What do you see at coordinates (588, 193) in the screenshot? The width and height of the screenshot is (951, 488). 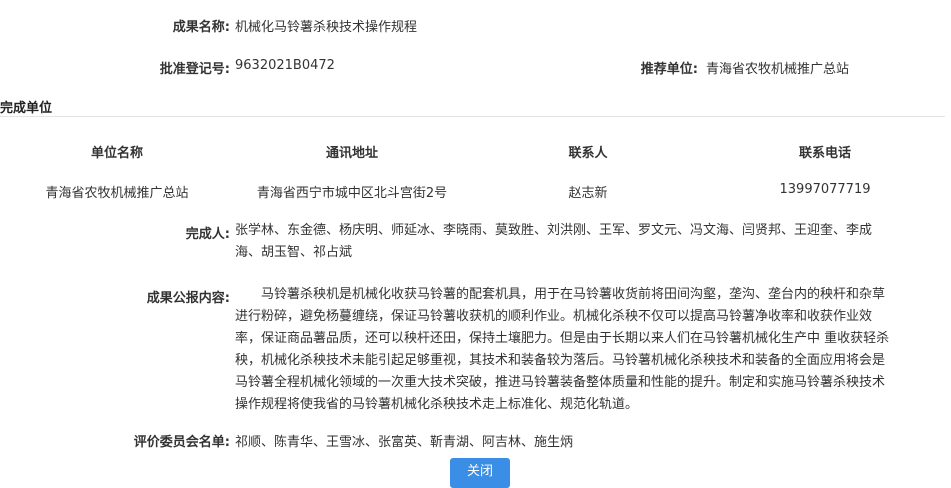 I see `cell-contact: 赵志新` at bounding box center [588, 193].